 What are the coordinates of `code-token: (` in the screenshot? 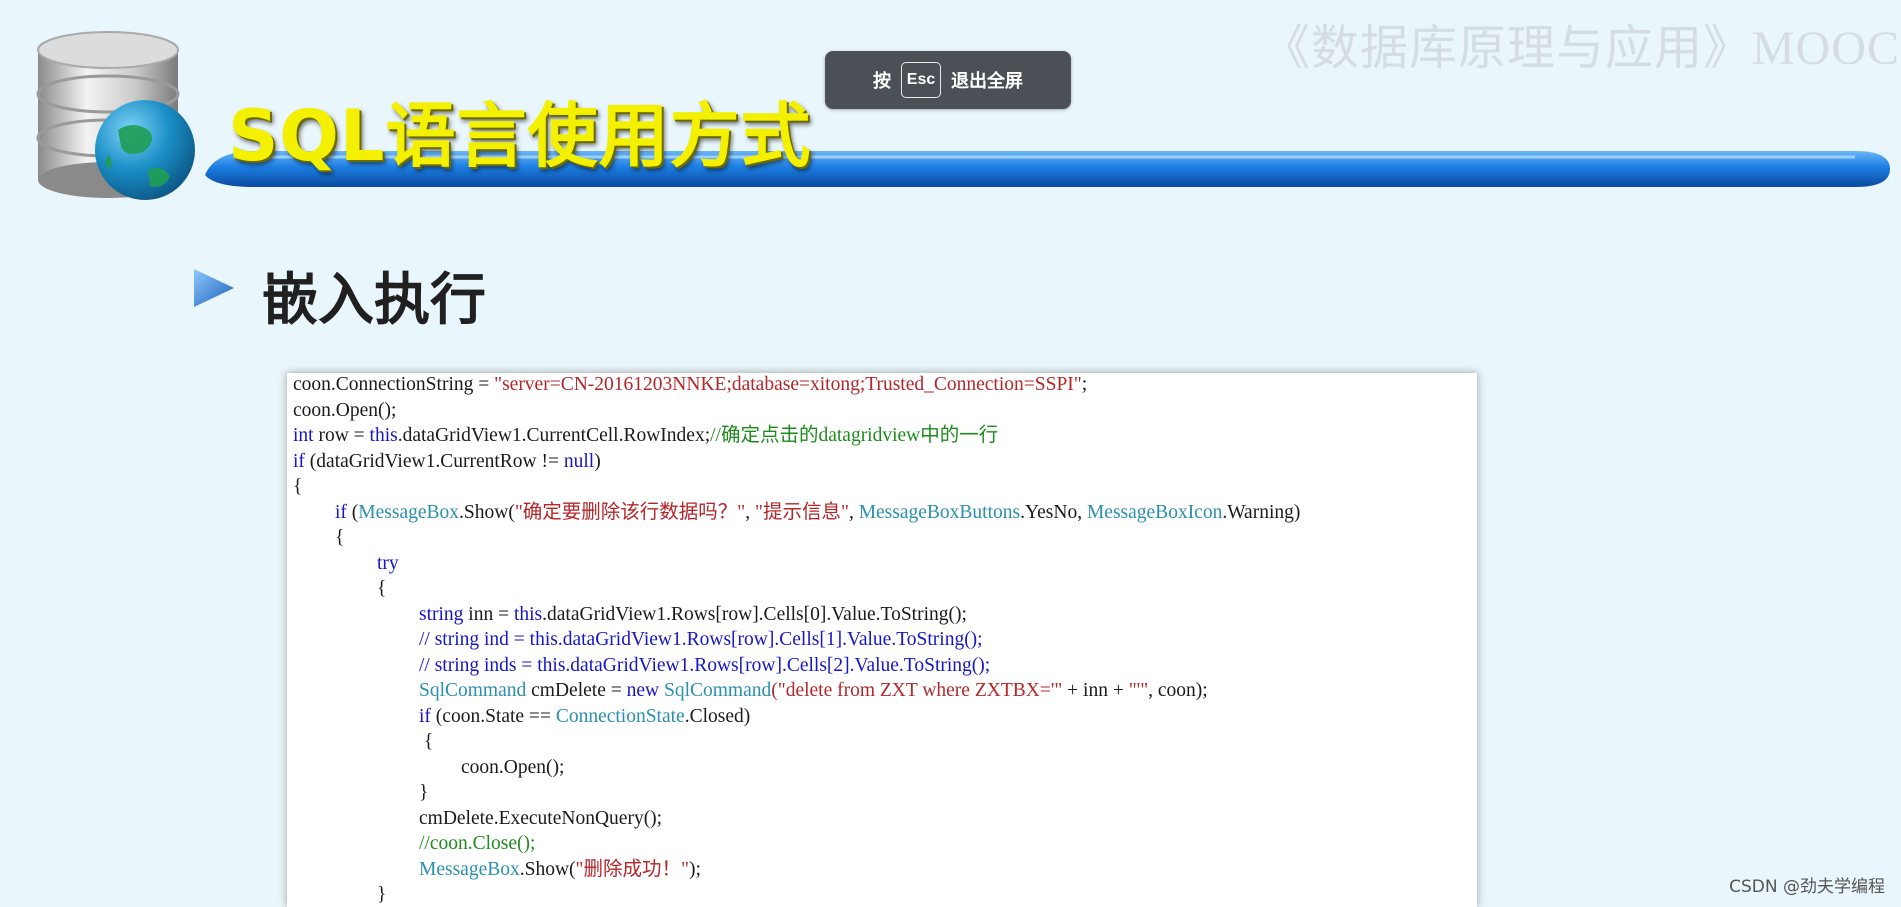 It's located at (352, 512).